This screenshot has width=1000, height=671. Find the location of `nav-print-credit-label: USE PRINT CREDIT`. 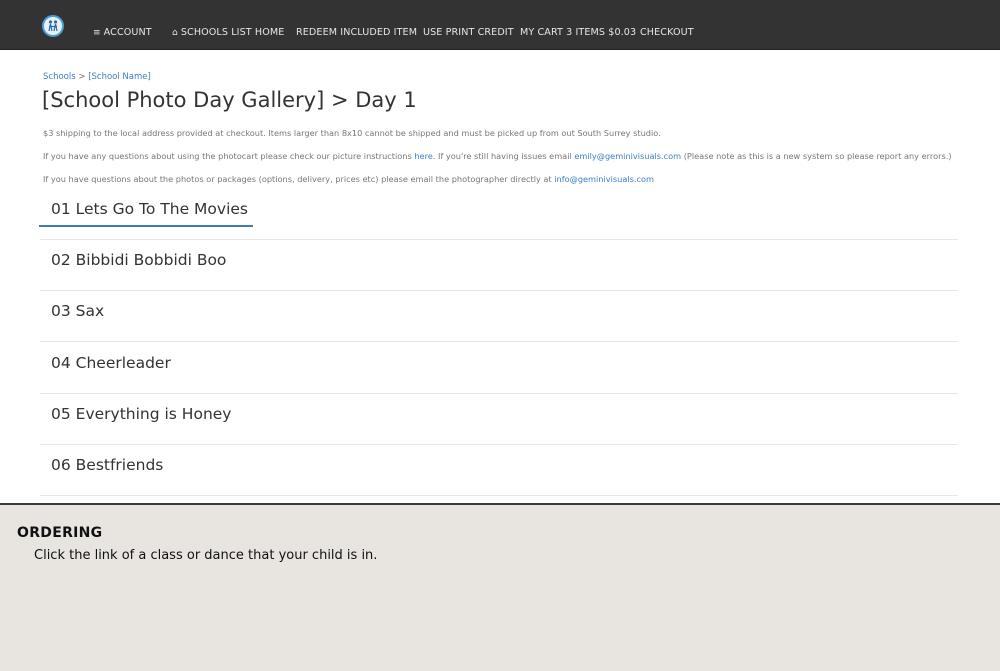

nav-print-credit-label: USE PRINT CREDIT is located at coordinates (468, 32).